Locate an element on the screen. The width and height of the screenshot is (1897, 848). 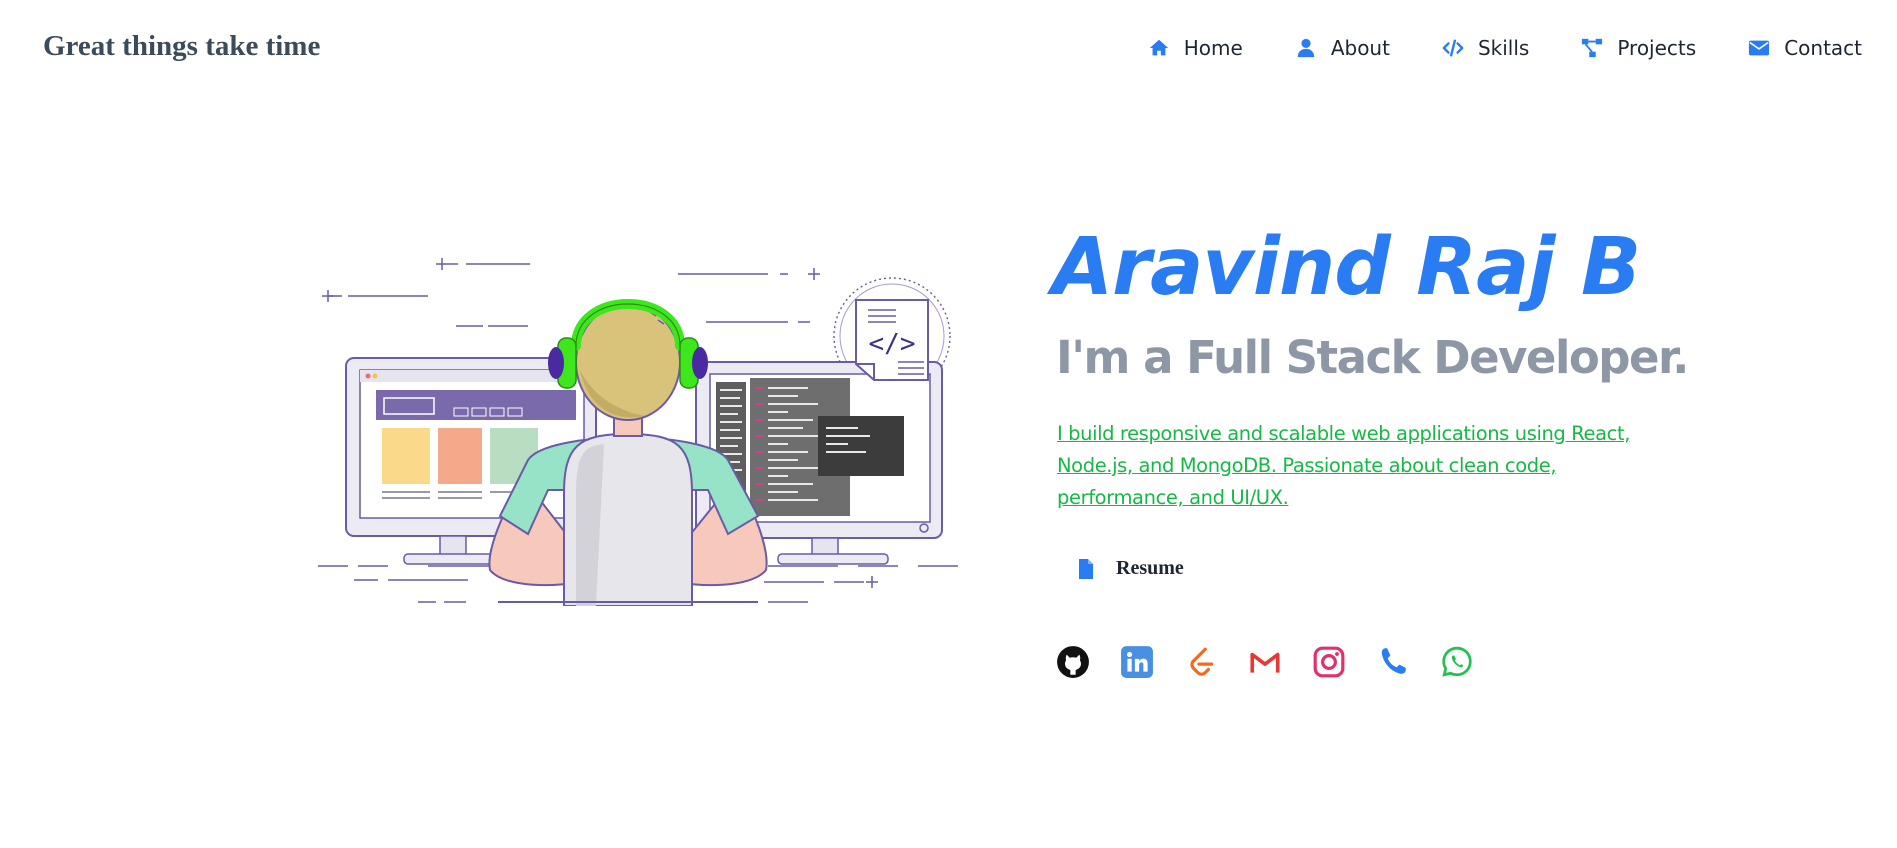
github-link is located at coordinates (1073, 662).